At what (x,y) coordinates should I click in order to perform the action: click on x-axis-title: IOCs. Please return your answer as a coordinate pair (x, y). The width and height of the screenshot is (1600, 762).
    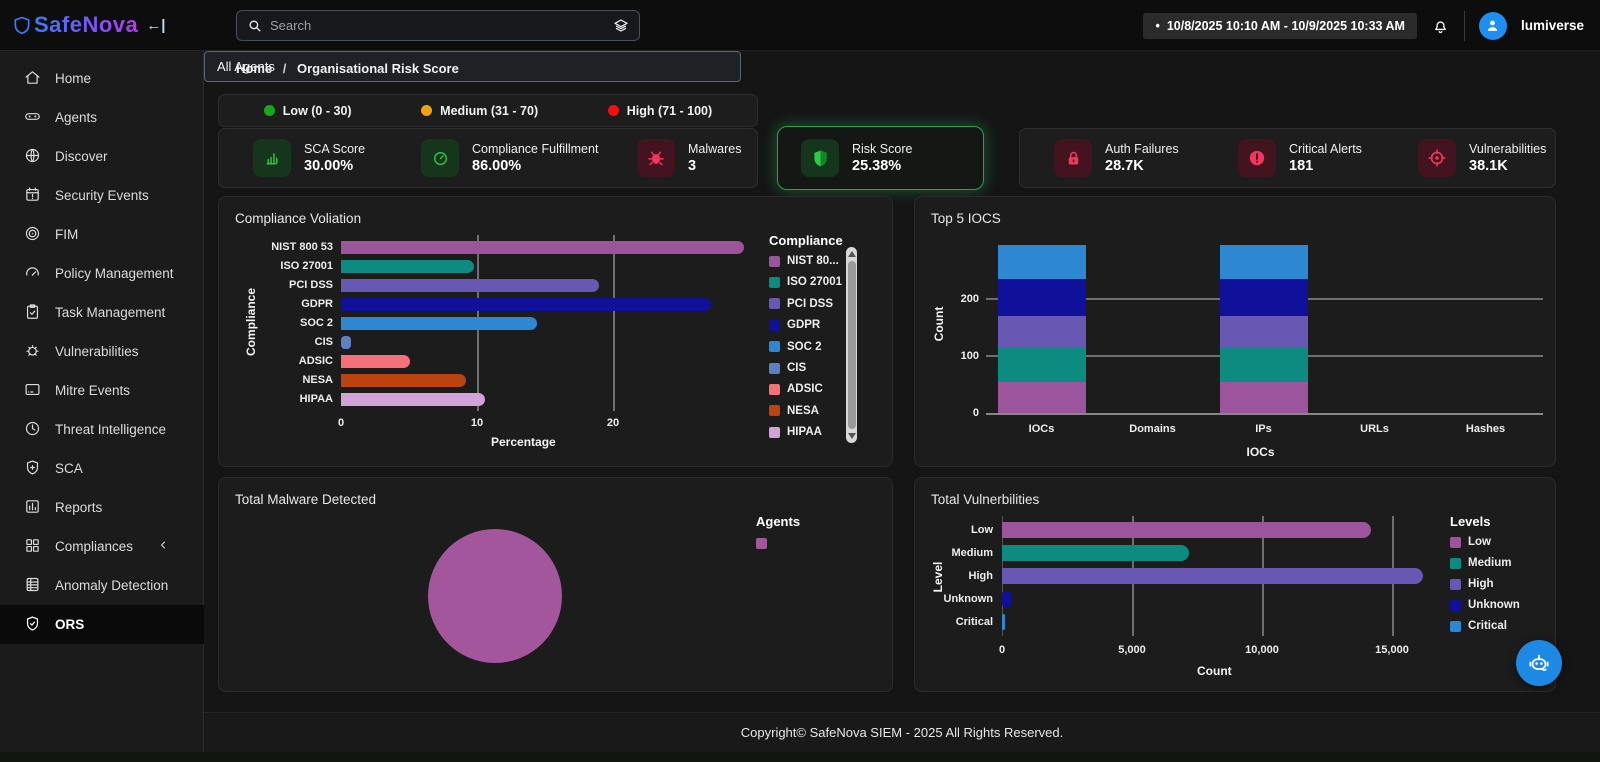
    Looking at the image, I should click on (1260, 452).